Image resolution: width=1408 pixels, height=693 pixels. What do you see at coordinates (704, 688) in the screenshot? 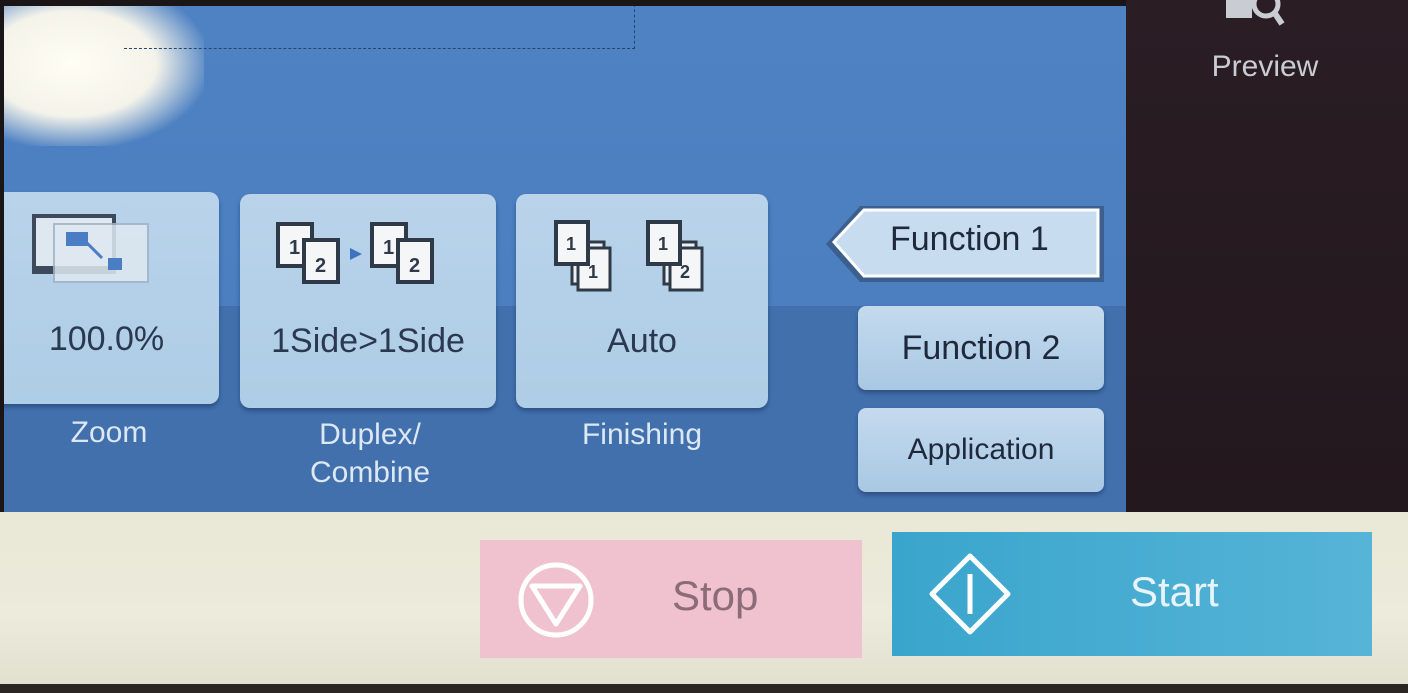
I see `device-bottom-edge` at bounding box center [704, 688].